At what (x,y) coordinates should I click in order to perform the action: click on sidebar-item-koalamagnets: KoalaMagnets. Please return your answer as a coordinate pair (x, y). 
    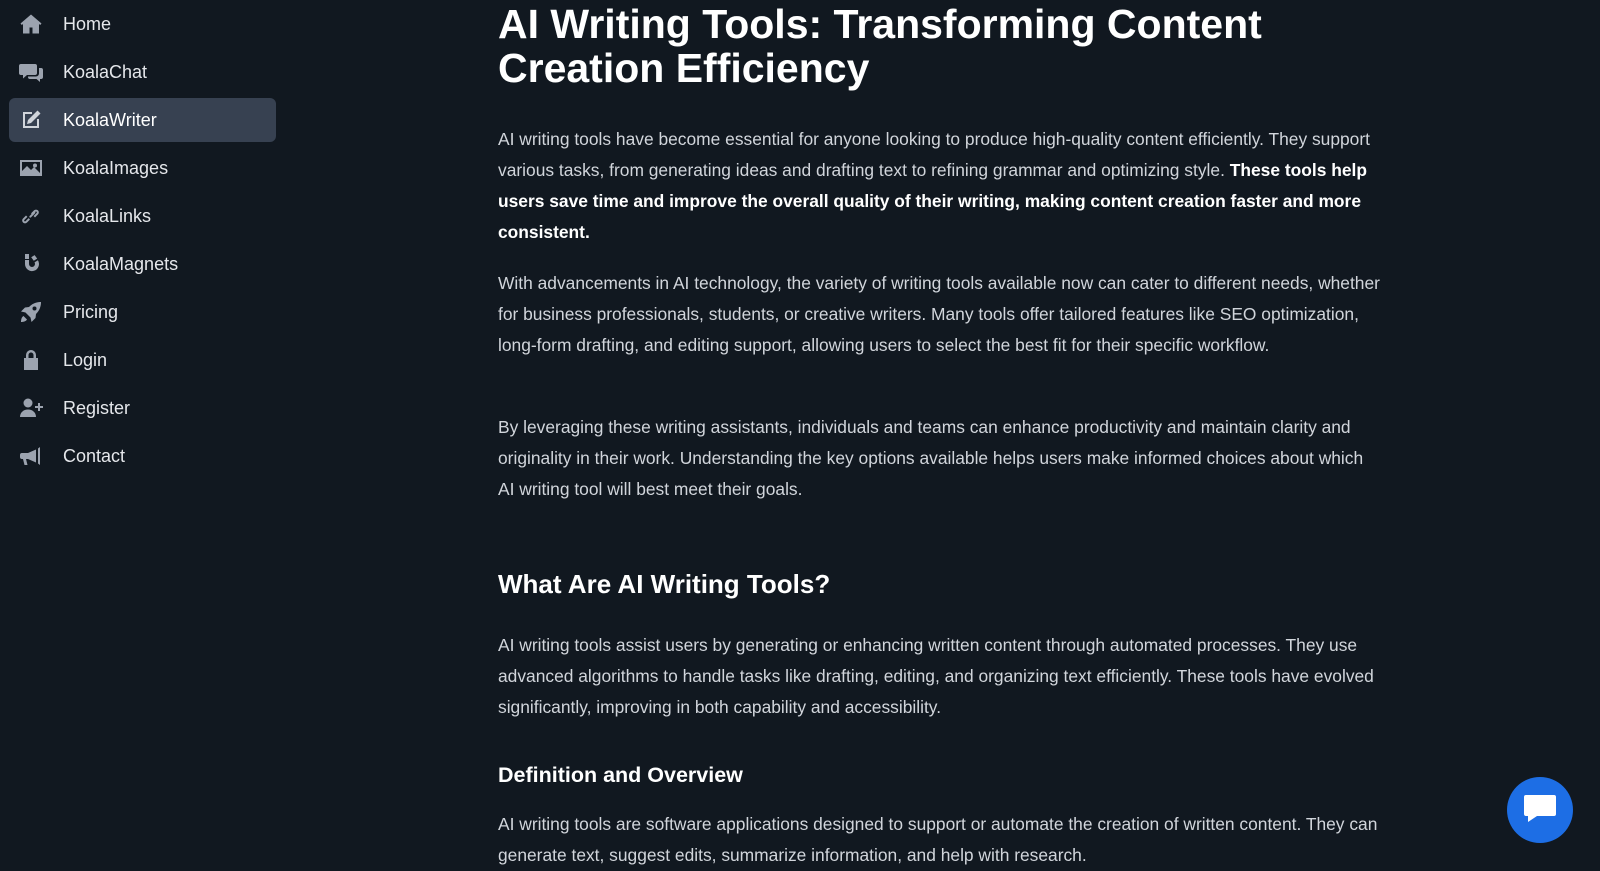
    Looking at the image, I should click on (142, 264).